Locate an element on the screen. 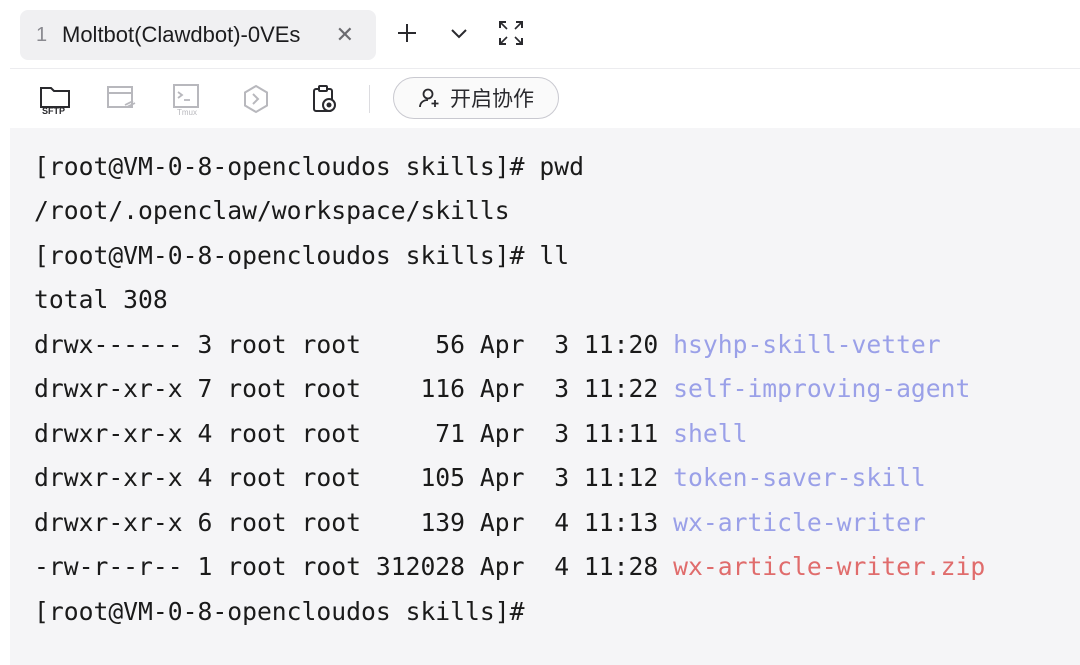 Image resolution: width=1080 pixels, height=665 pixels. tab-dropdown-button is located at coordinates (459, 33).